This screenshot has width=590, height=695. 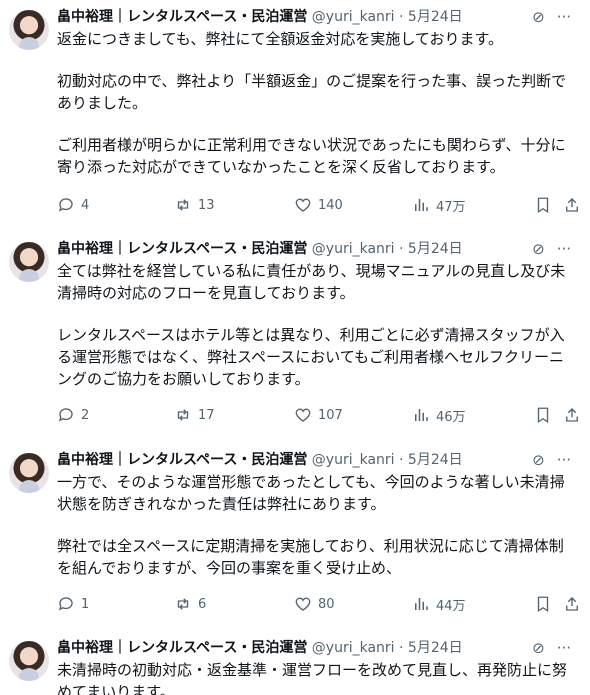 I want to click on view-count: 46万, so click(x=451, y=417).